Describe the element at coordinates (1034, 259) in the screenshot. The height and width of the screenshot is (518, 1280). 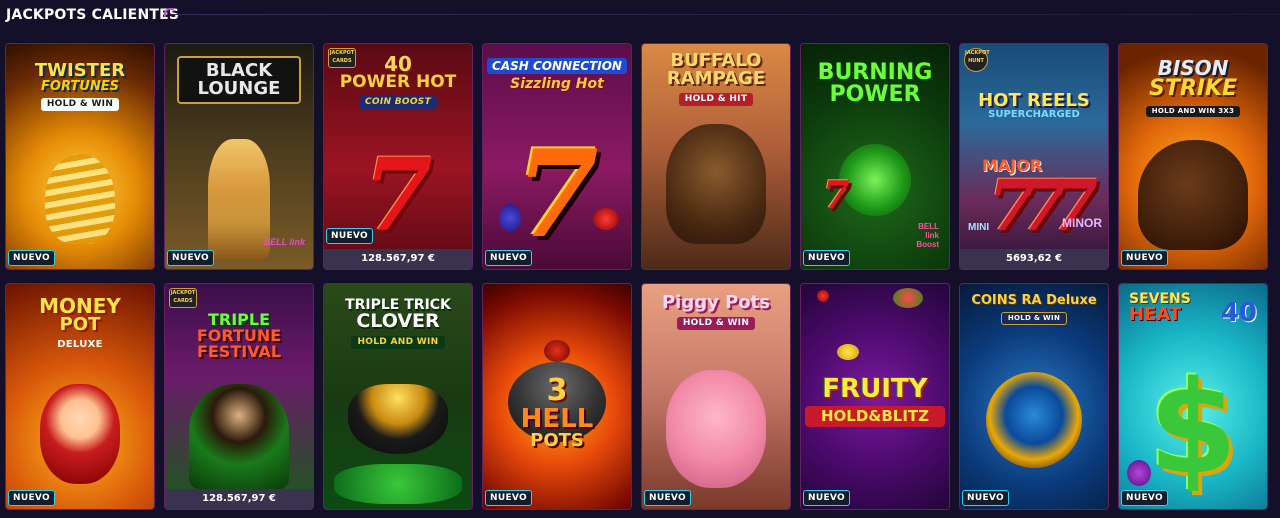
I see `jackpot-amount: 5693,62 €` at that location.